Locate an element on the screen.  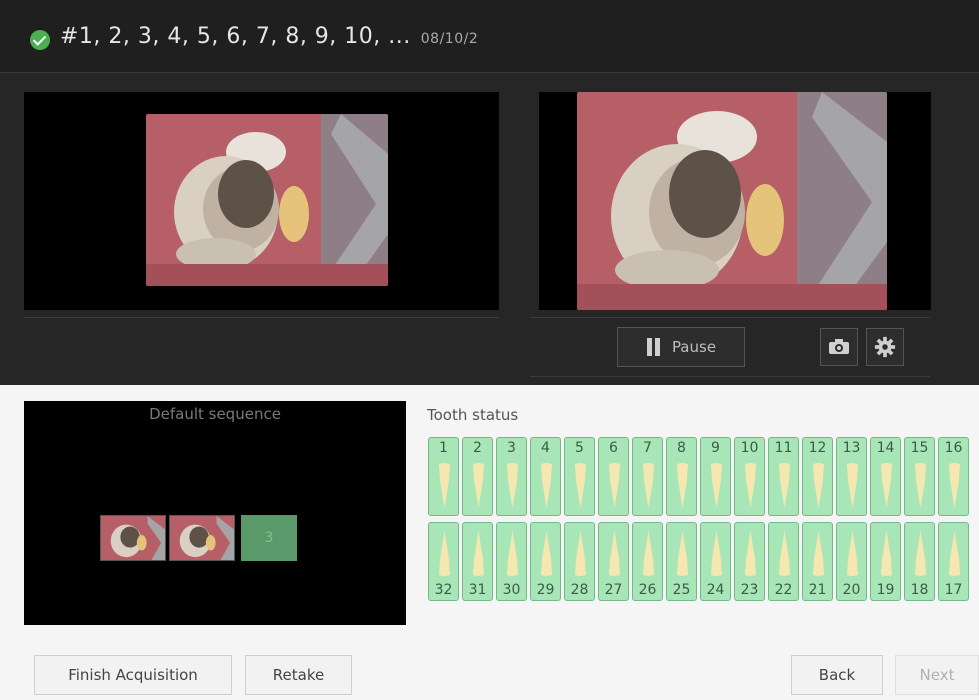
tooth-1: 1 is located at coordinates (443, 476).